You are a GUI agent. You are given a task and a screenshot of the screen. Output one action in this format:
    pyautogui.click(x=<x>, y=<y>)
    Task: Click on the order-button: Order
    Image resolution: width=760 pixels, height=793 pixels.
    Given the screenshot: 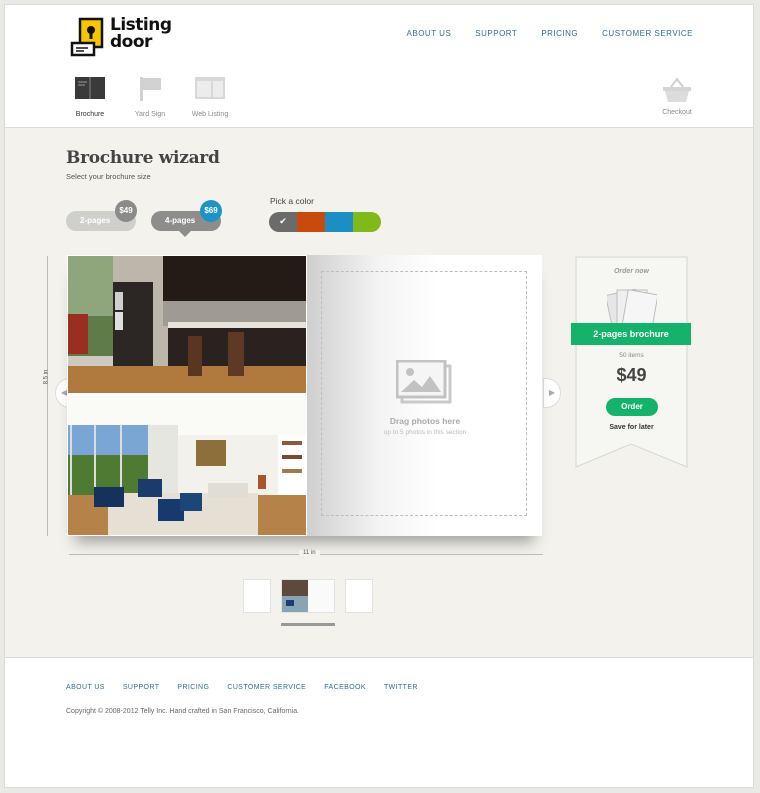 What is the action you would take?
    pyautogui.click(x=632, y=407)
    